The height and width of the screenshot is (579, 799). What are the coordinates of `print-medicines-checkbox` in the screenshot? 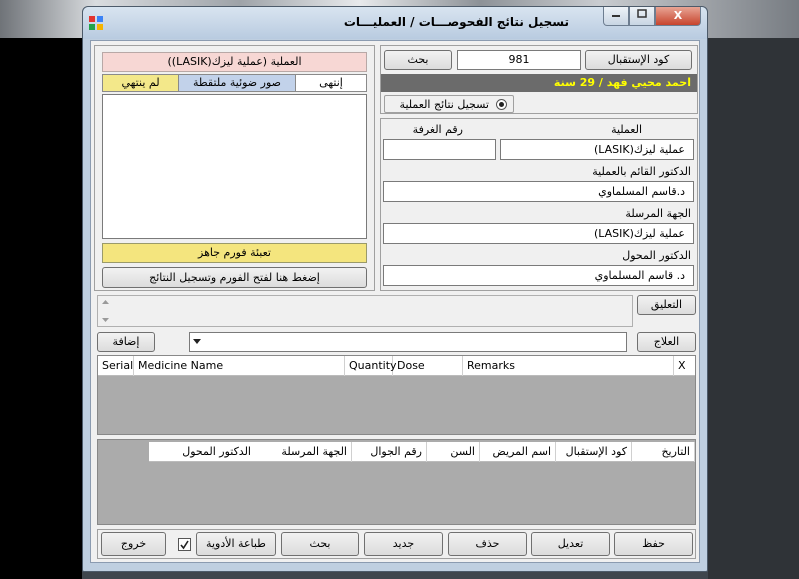 It's located at (184, 544).